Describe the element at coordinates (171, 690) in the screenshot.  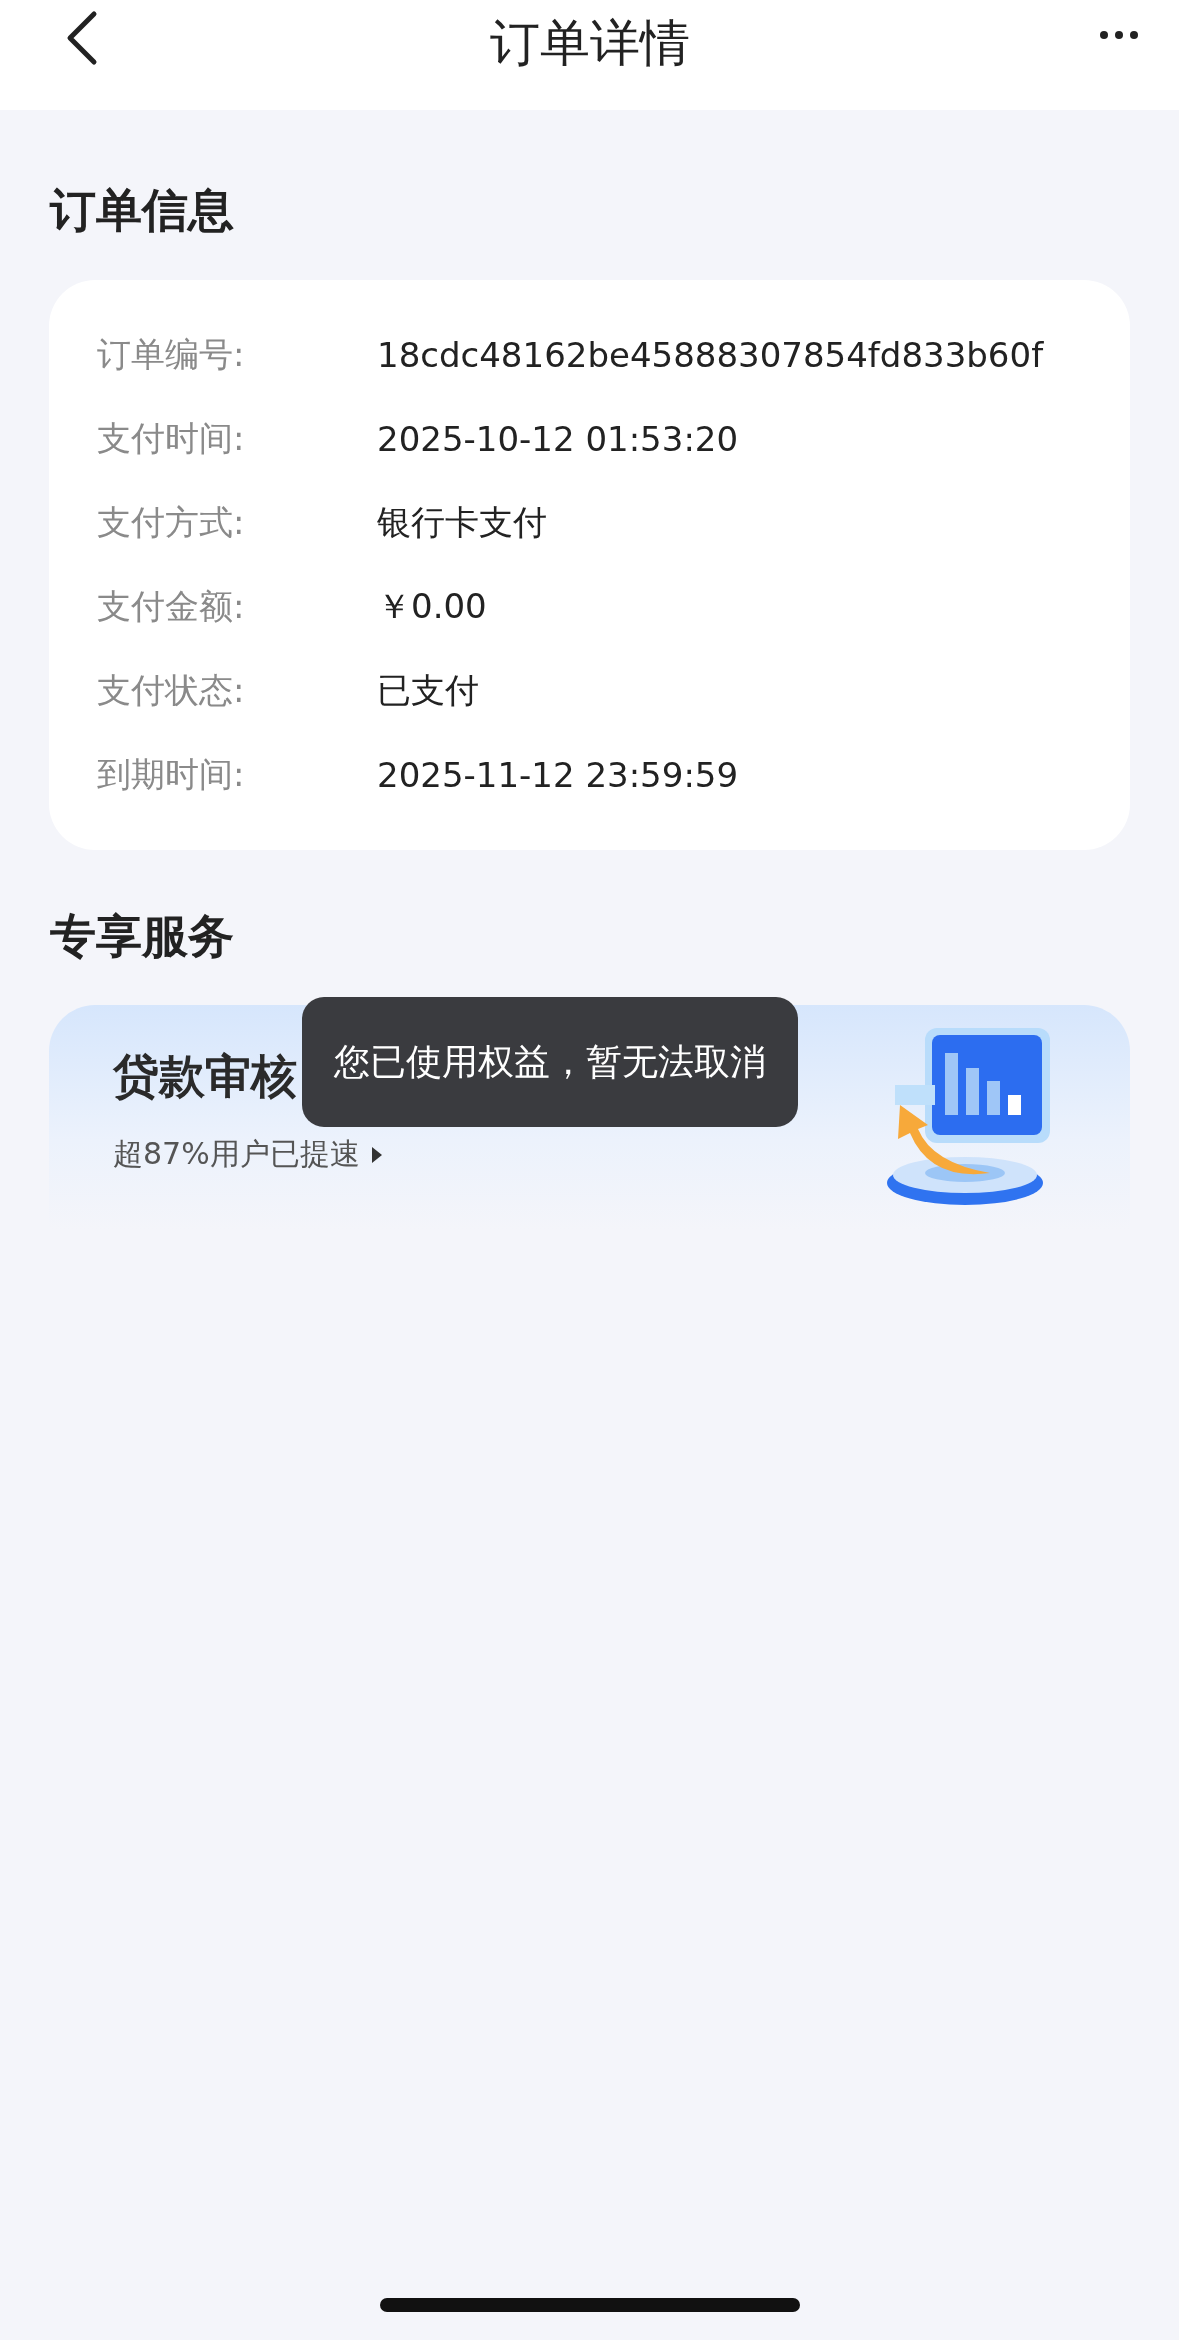
I see `field-label: 支付状态:` at that location.